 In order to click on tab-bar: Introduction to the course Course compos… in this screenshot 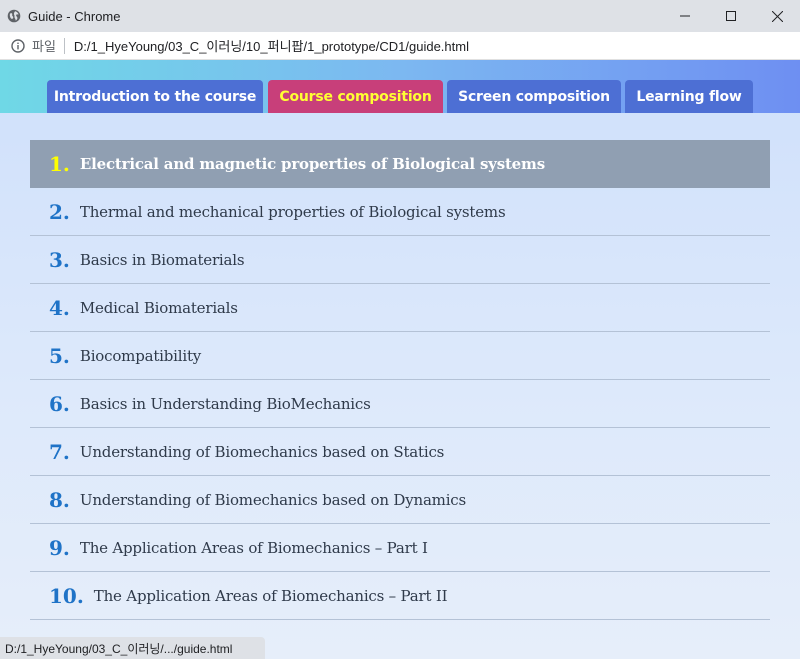, I will do `click(400, 86)`.